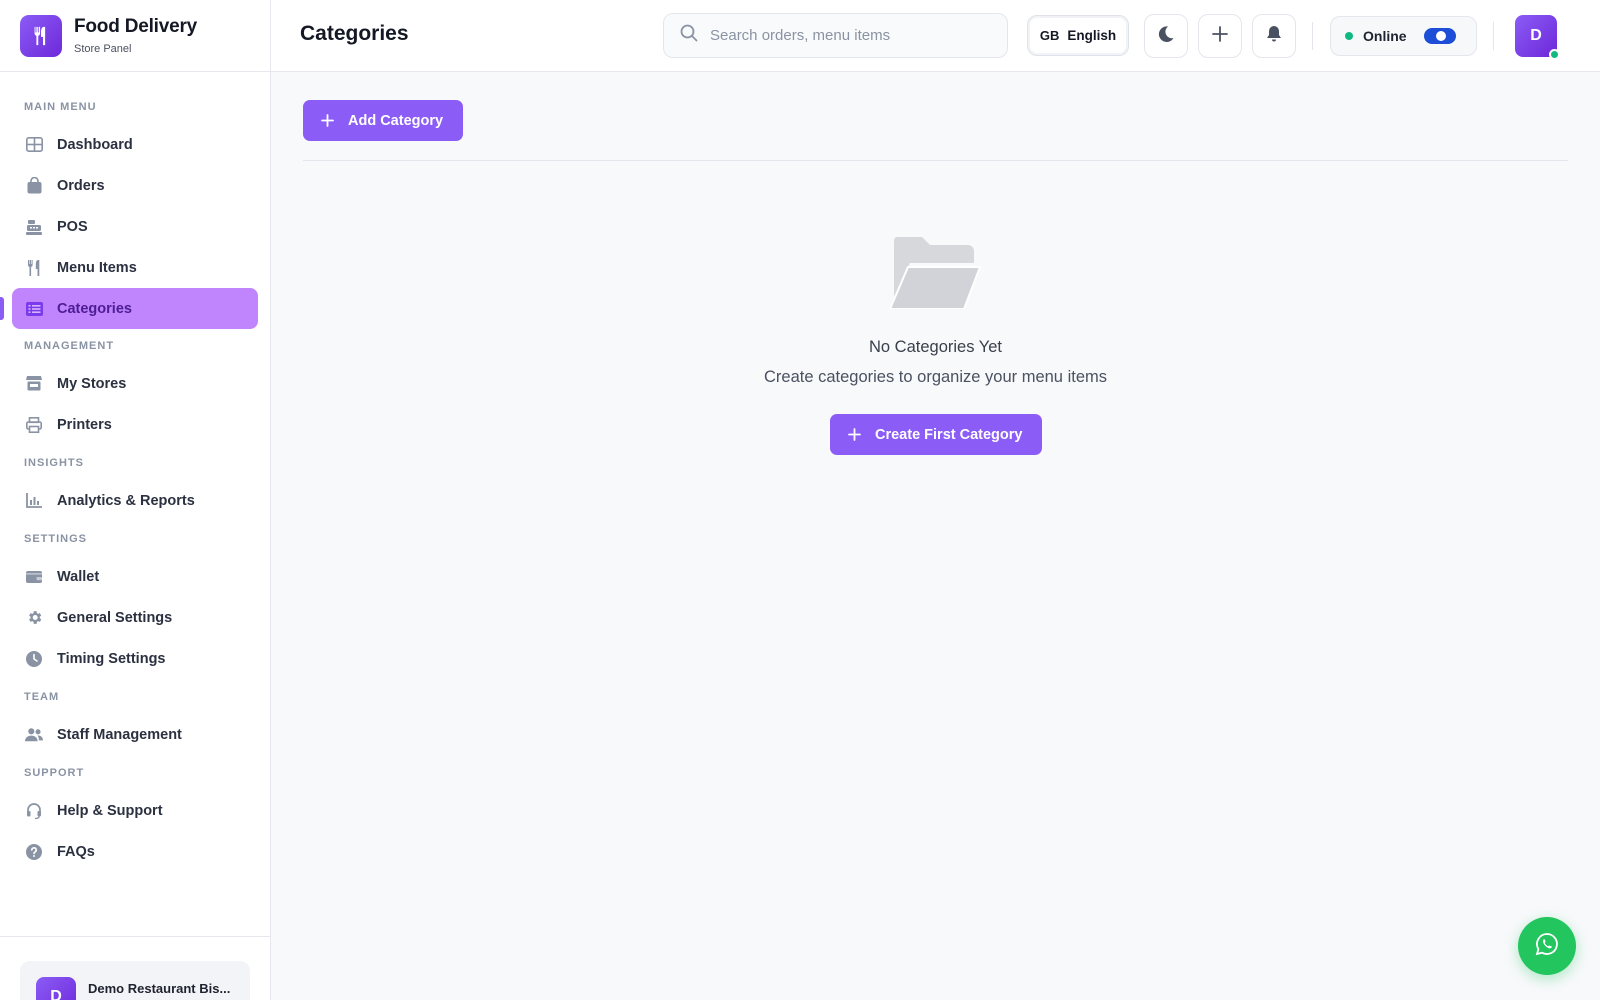 The width and height of the screenshot is (1600, 1000). What do you see at coordinates (72, 226) in the screenshot?
I see `sidebar-item-label: POS` at bounding box center [72, 226].